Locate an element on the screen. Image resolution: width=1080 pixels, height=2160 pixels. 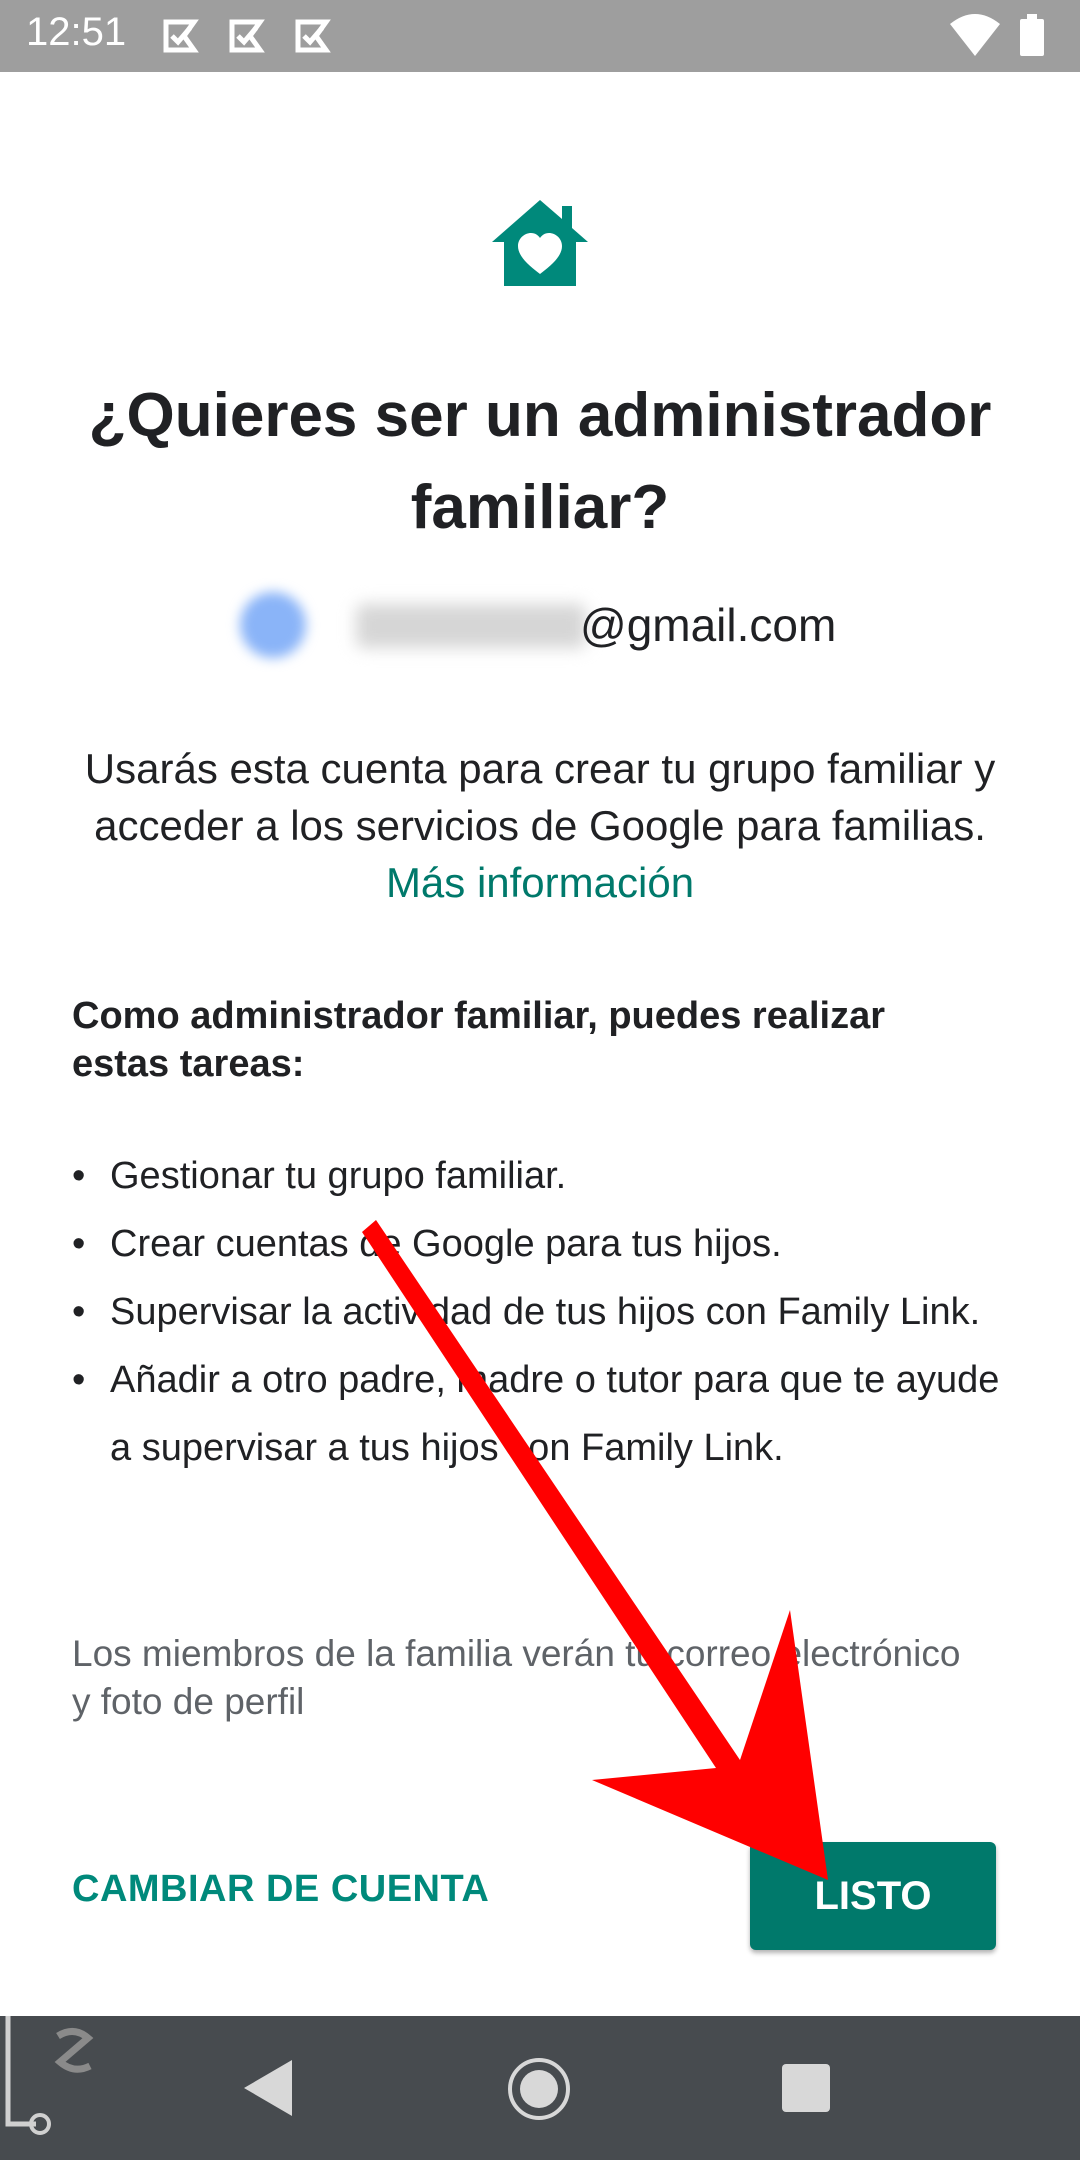
page-title: ¿Quieres ser un administrador familiar? is located at coordinates (540, 461).